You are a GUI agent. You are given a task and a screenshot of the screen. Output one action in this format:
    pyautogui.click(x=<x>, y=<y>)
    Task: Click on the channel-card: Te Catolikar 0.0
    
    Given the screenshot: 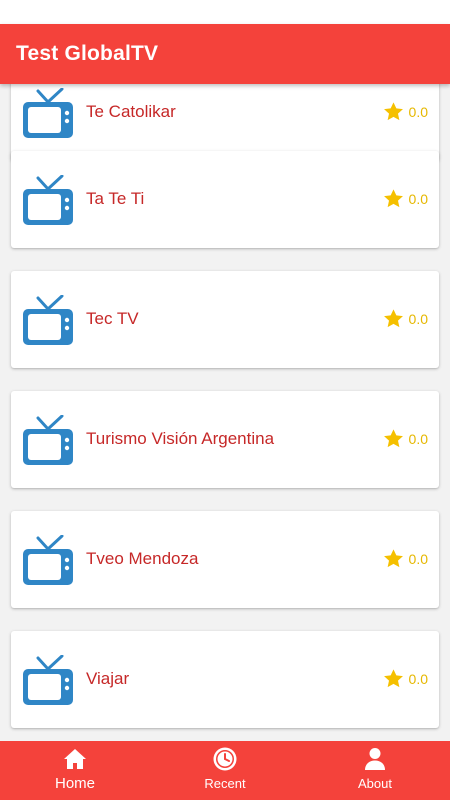 What is the action you would take?
    pyautogui.click(x=225, y=122)
    